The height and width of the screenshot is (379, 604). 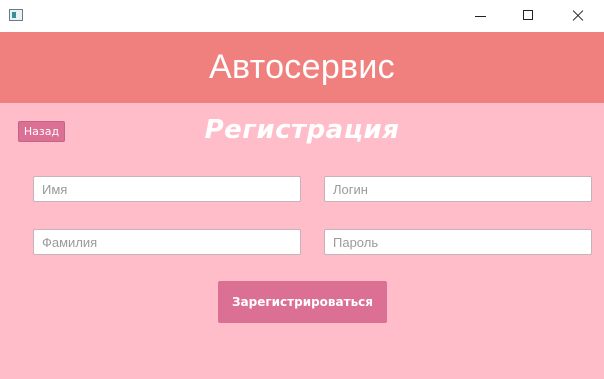 I want to click on window-titlebar, so click(x=302, y=16).